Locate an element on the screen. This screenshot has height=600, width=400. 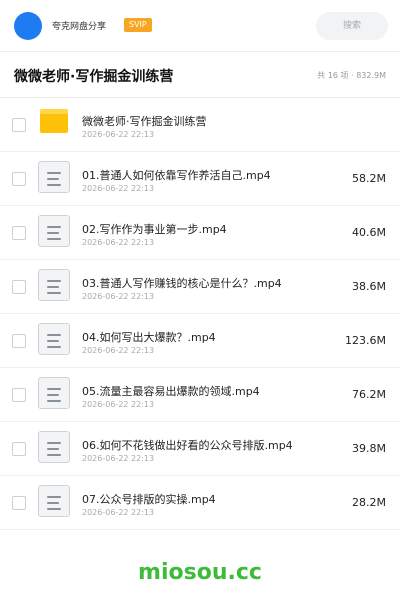
top-bar: 夸克网盘分享 SVIP 搜索 is located at coordinates (200, 26).